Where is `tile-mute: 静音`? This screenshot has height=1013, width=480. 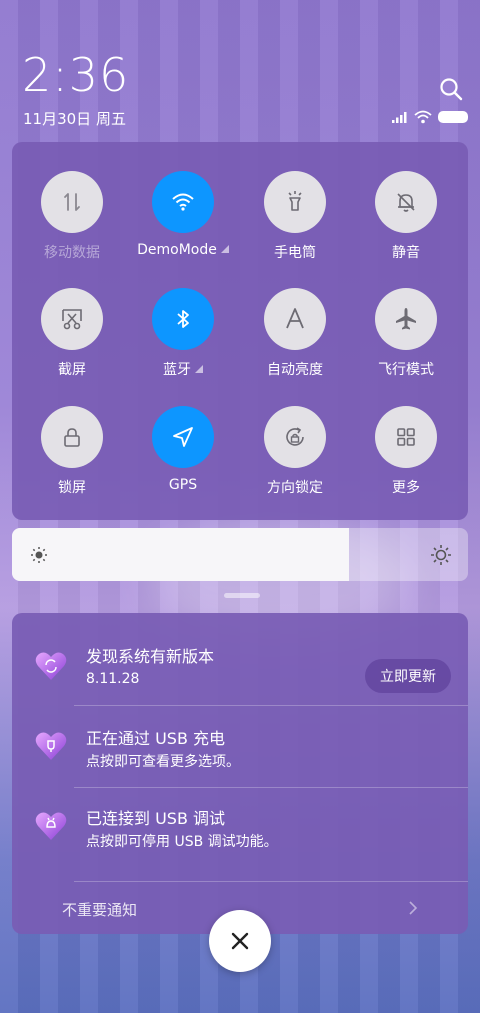
tile-mute: 静音 is located at coordinates (406, 216).